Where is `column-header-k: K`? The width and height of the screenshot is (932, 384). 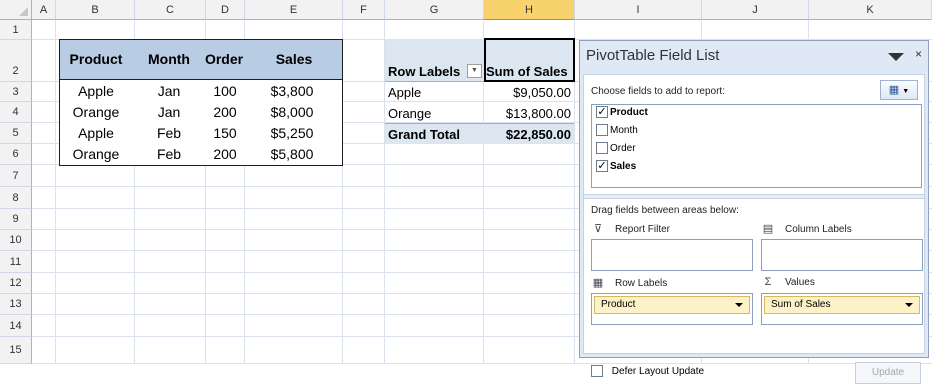 column-header-k: K is located at coordinates (870, 10).